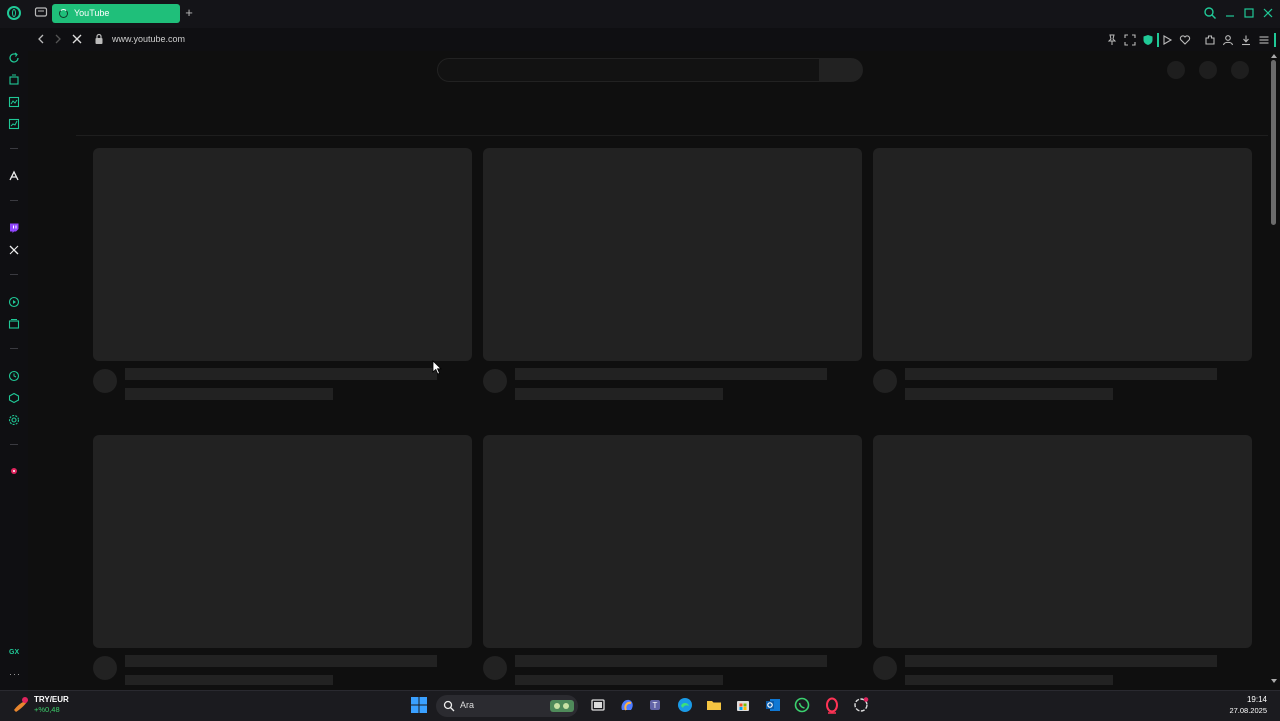 This screenshot has width=1280, height=721. Describe the element at coordinates (419, 705) in the screenshot. I see `windows-start-icon` at that location.